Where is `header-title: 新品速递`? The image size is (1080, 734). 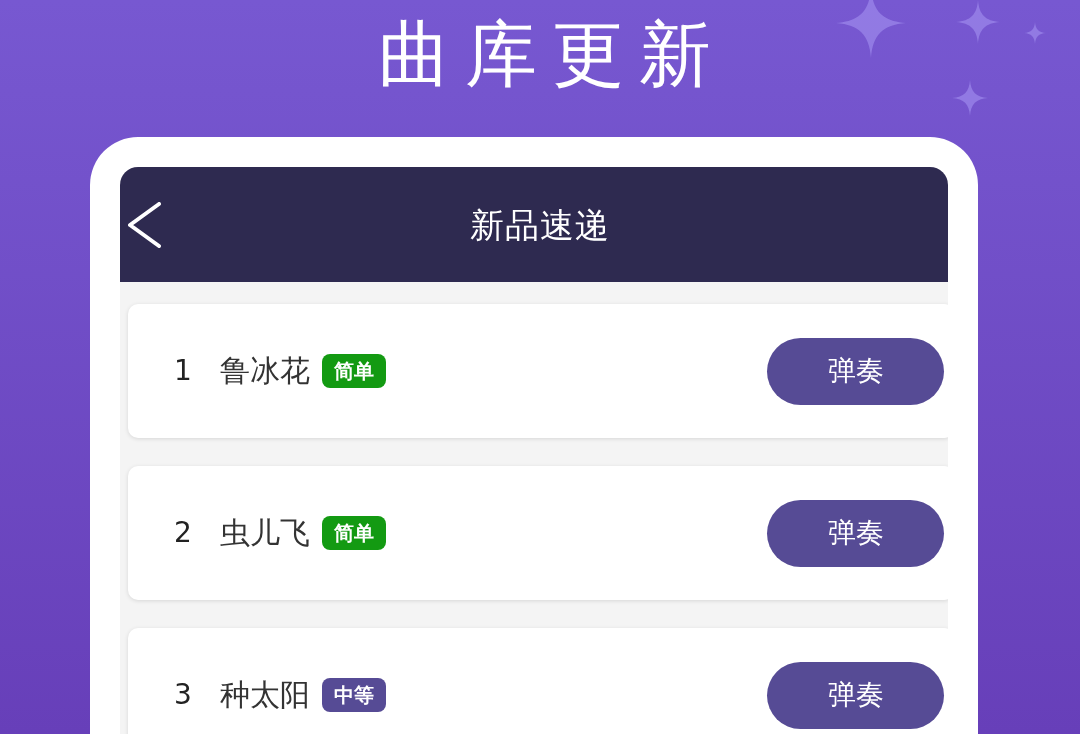 header-title: 新品速递 is located at coordinates (540, 224).